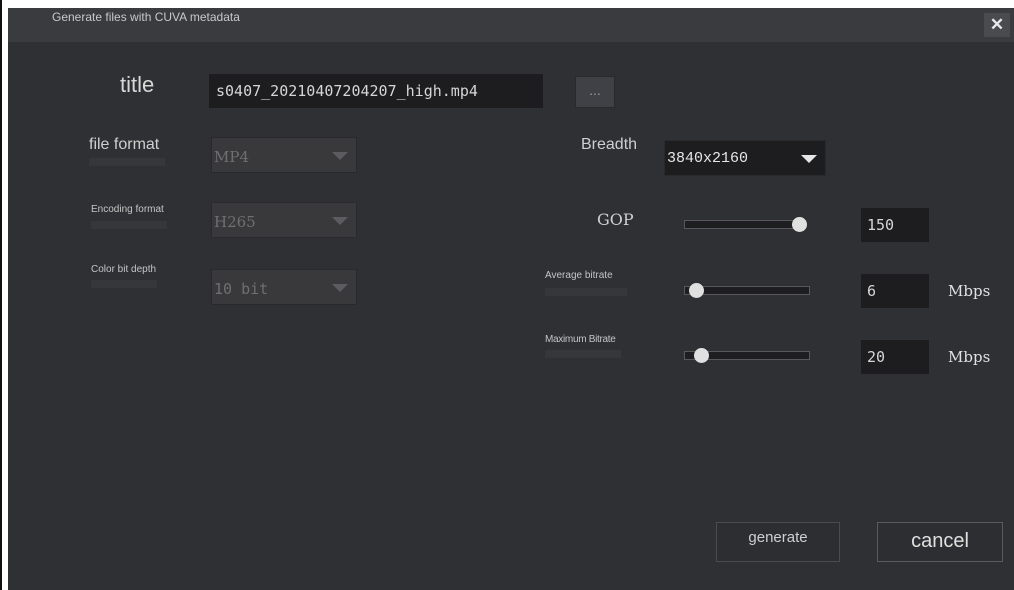 Image resolution: width=1014 pixels, height=590 pixels. I want to click on cancel-button: cancel, so click(940, 542).